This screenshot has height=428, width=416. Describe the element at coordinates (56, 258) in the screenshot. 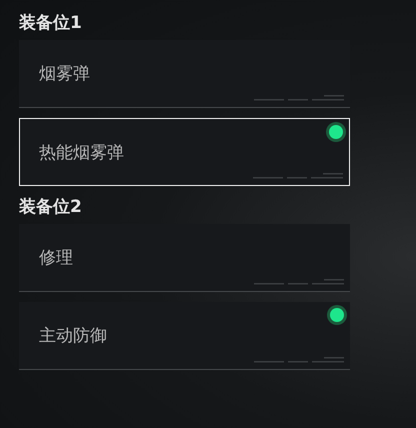

I see `option-label: 修理` at that location.